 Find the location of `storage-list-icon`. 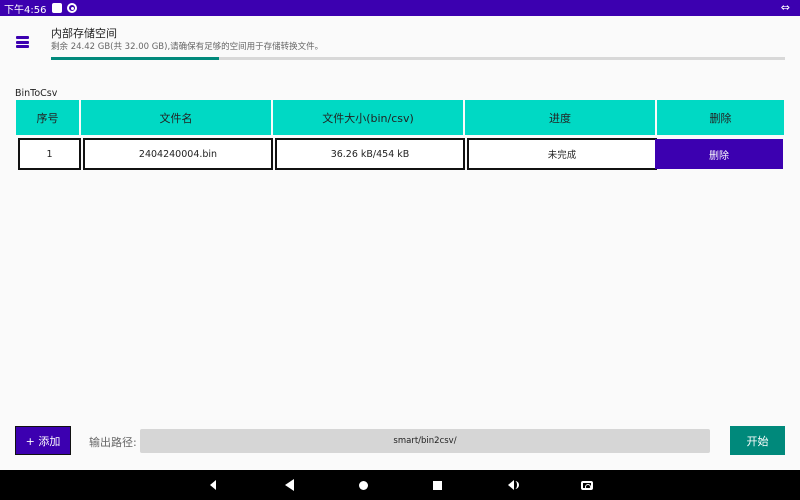

storage-list-icon is located at coordinates (22, 42).